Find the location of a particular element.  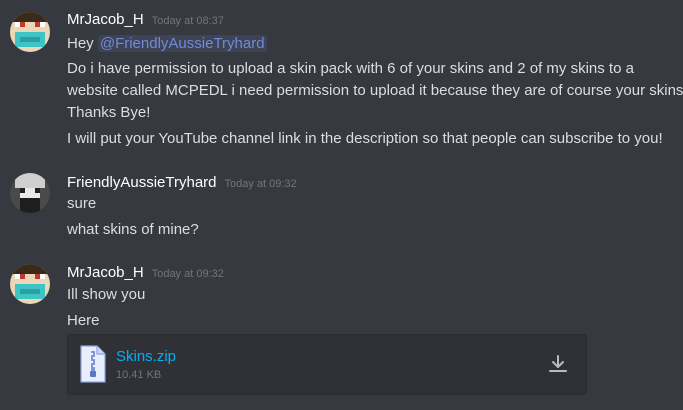

message-text: Hey is located at coordinates (82, 43).